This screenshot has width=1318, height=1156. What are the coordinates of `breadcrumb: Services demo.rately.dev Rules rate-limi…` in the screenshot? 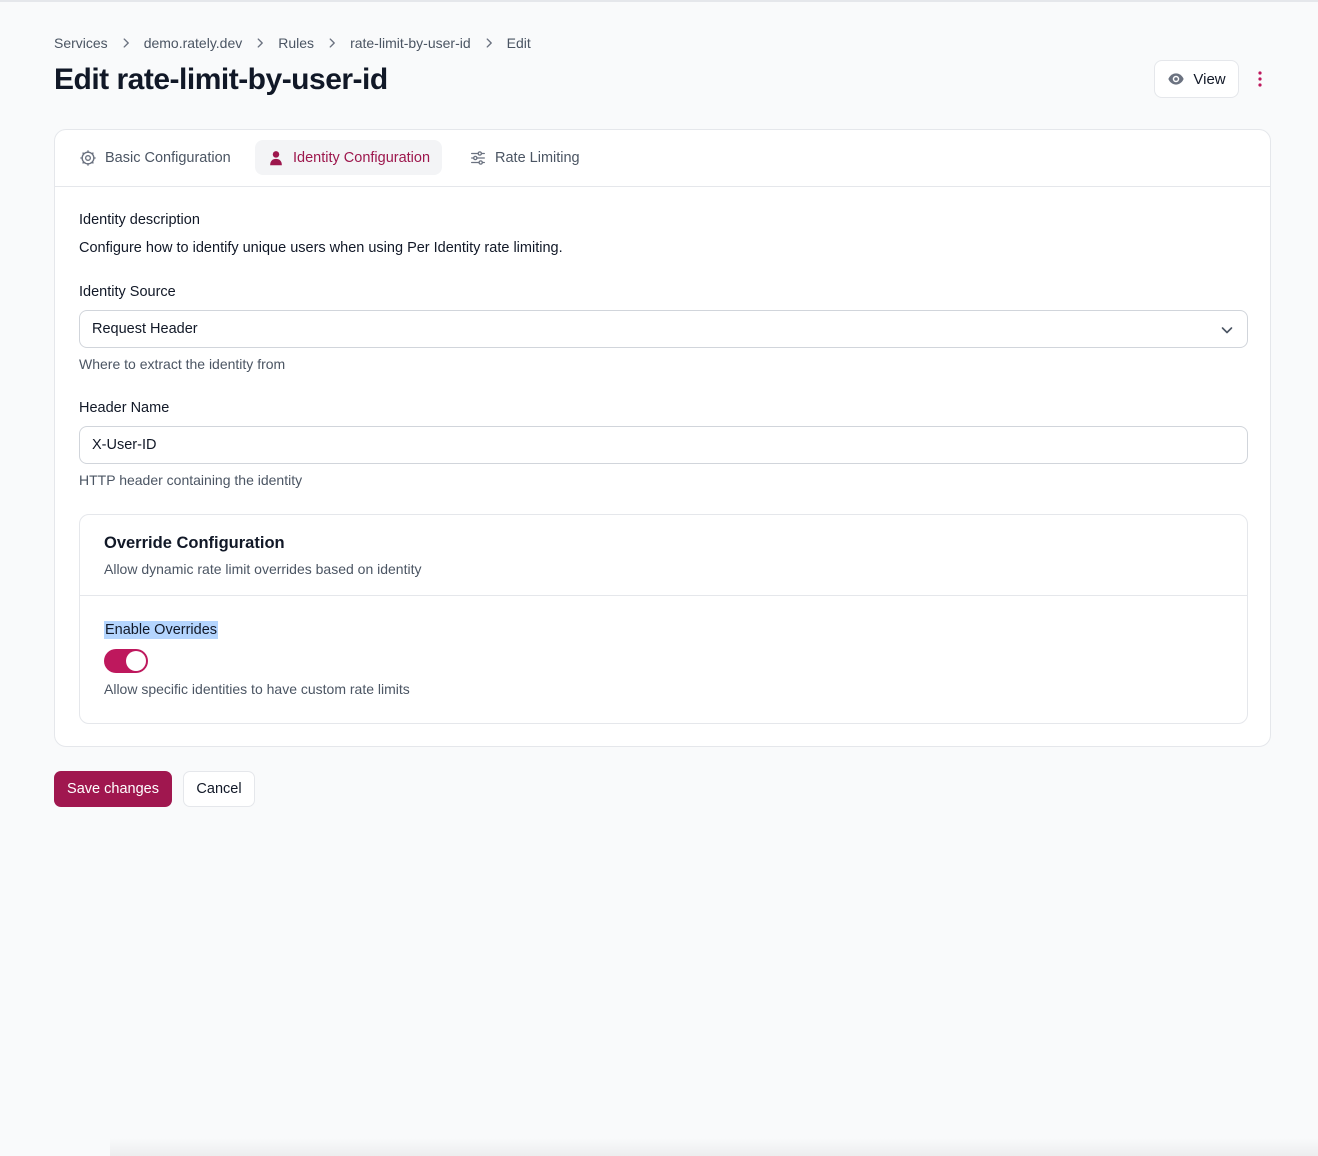 It's located at (292, 43).